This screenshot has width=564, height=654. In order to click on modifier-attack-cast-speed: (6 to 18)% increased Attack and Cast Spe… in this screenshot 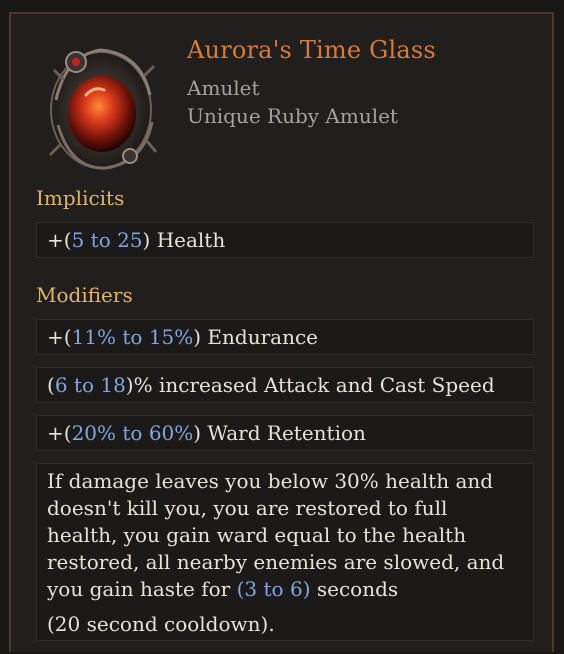, I will do `click(285, 385)`.